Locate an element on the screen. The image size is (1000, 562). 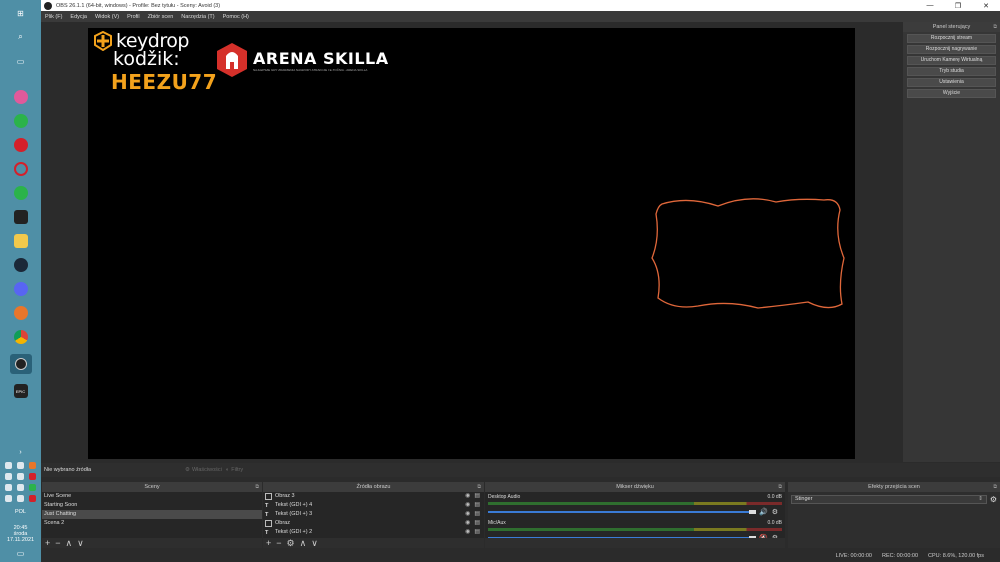
search-icon: ⌕ is located at coordinates (21, 37).